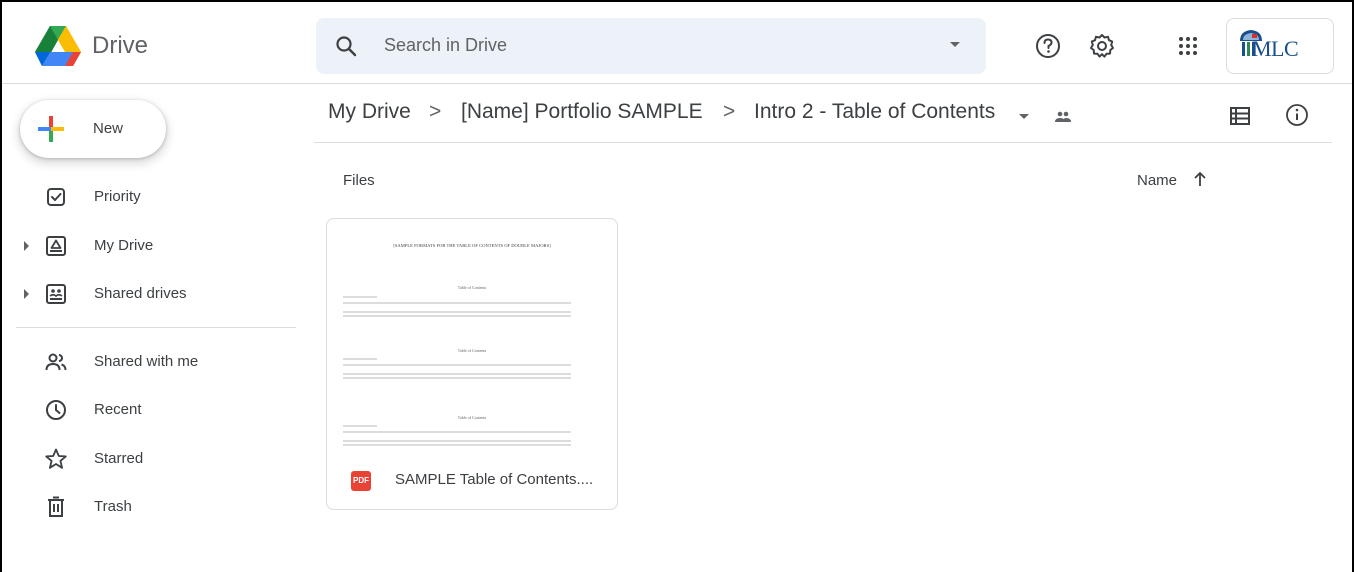 The width and height of the screenshot is (1354, 572). What do you see at coordinates (1048, 46) in the screenshot?
I see `help-icon` at bounding box center [1048, 46].